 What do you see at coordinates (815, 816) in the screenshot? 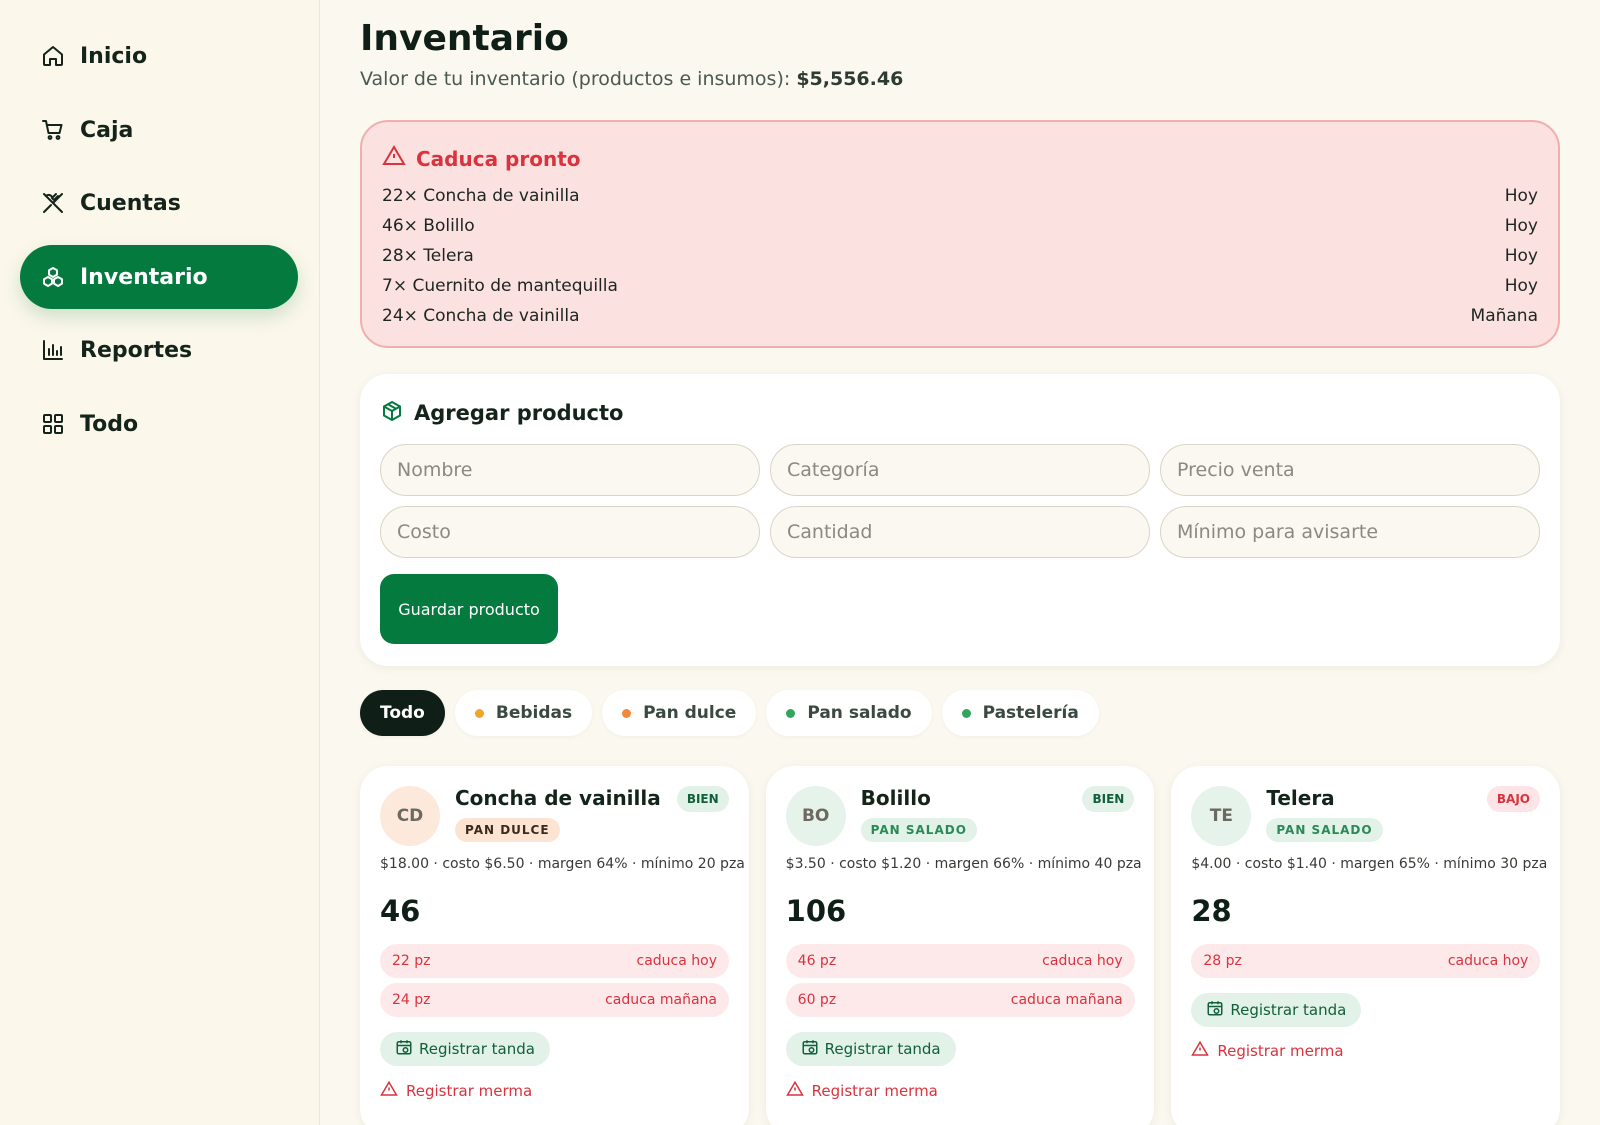
I see `product-avatar: BO` at bounding box center [815, 816].